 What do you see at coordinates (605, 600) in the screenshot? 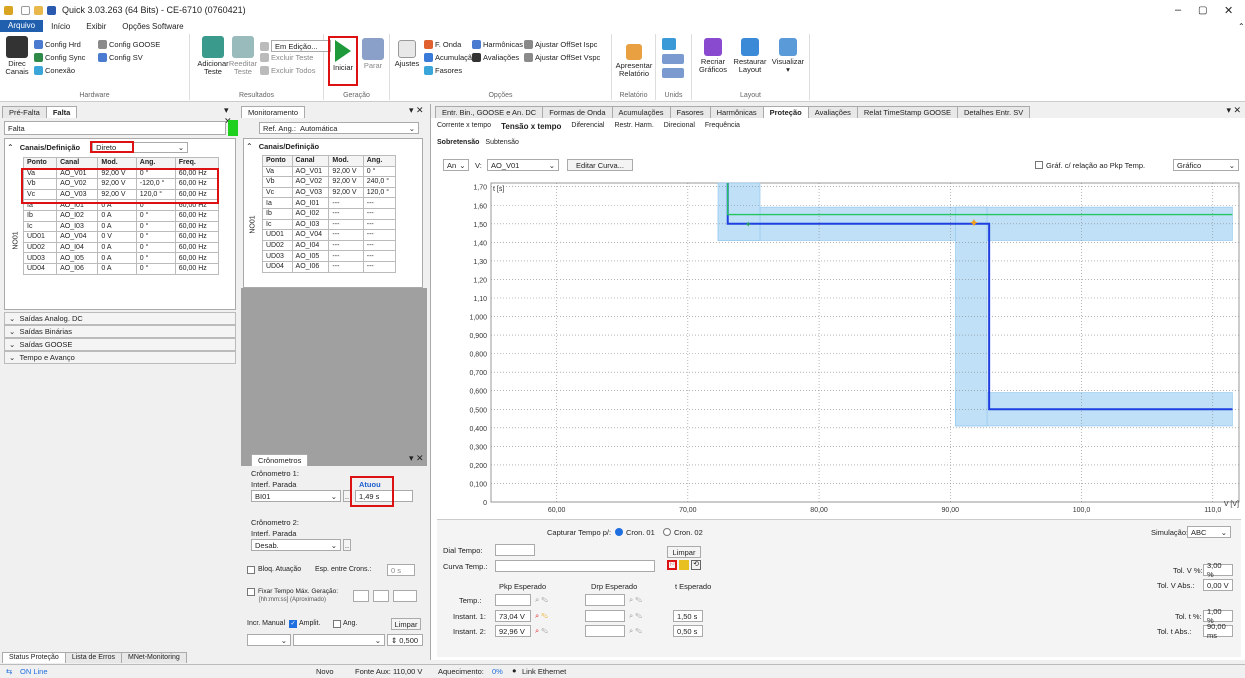
I see `temp-drp-field` at bounding box center [605, 600].